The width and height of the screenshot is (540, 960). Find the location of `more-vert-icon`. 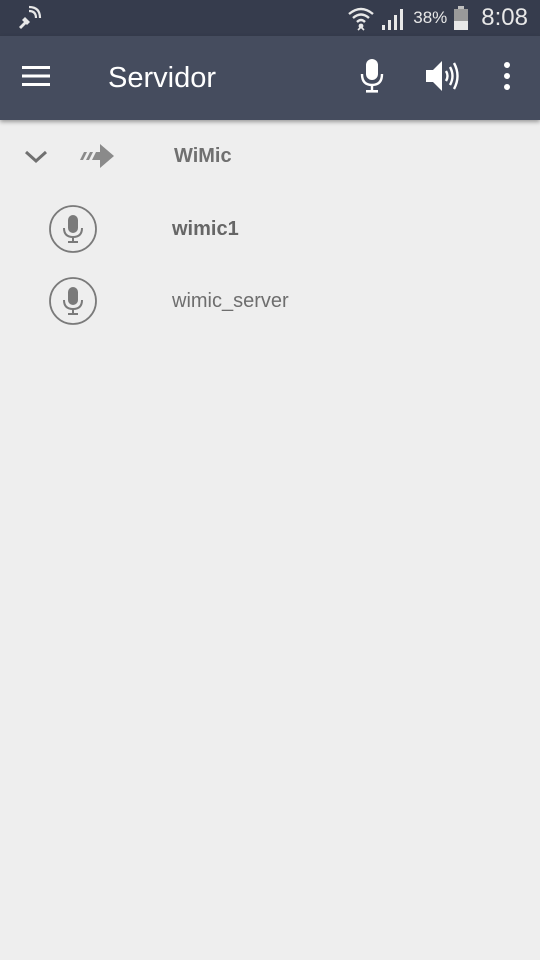

more-vert-icon is located at coordinates (507, 78).